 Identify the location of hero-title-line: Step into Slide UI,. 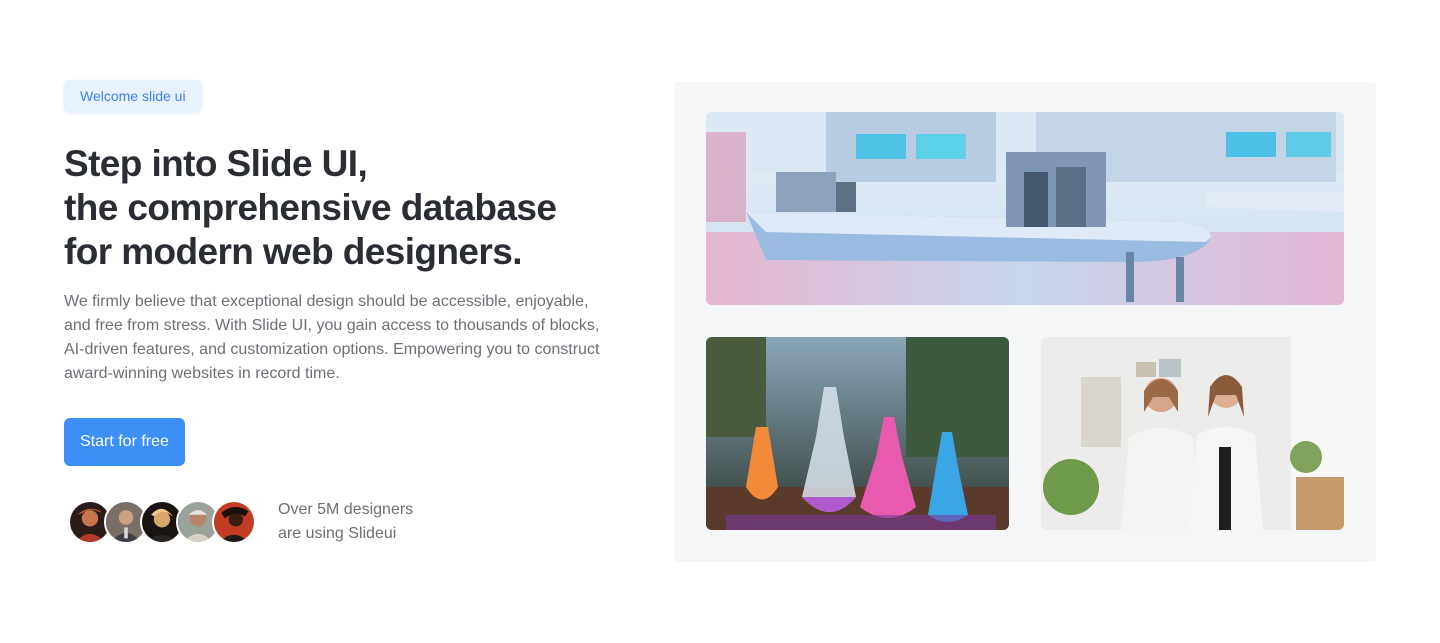
(216, 163).